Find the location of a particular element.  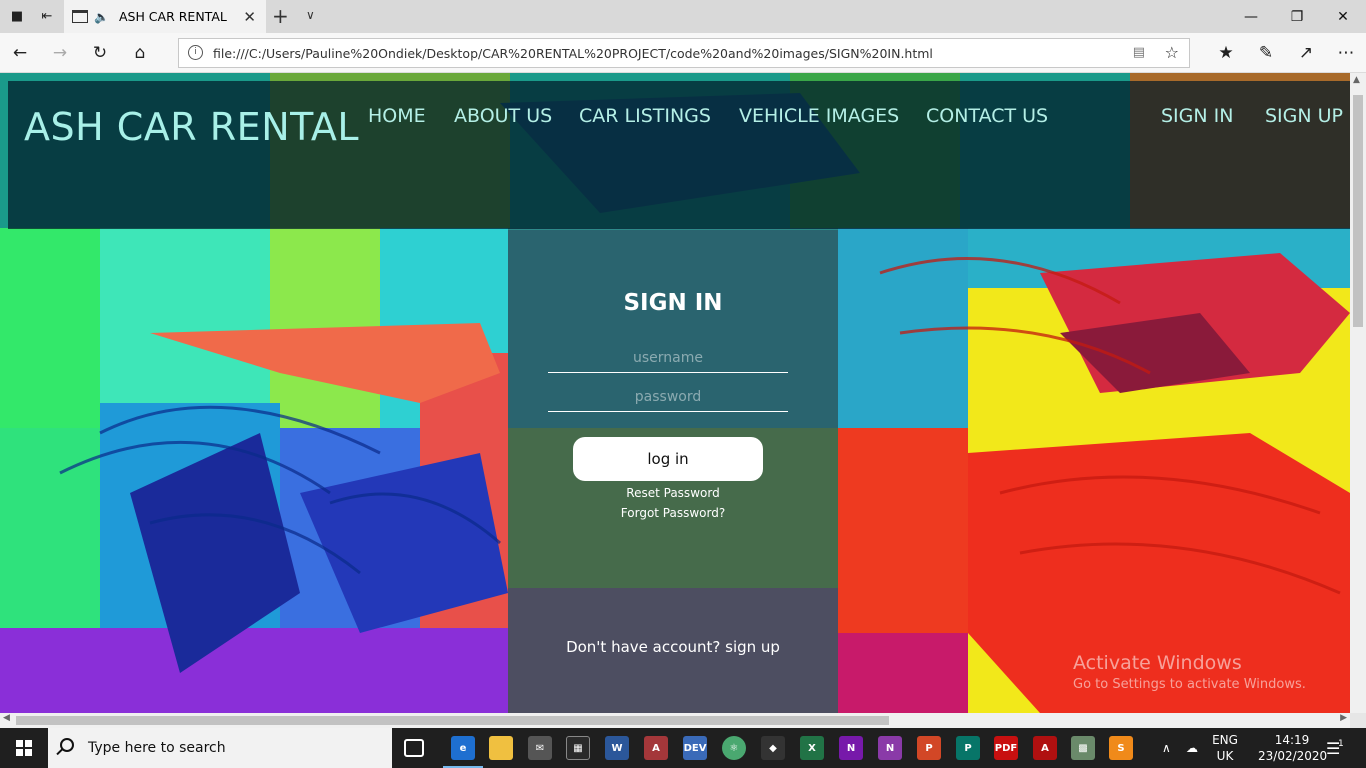

nav-contact-link: CONTACT US is located at coordinates (987, 116).